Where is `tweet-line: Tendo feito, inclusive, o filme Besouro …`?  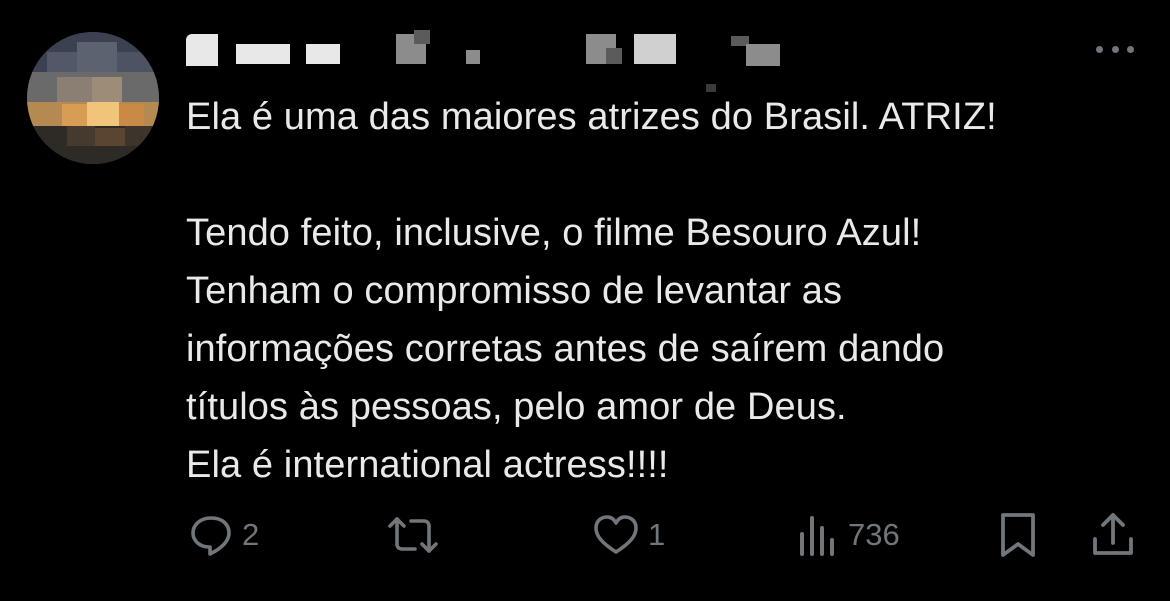 tweet-line: Tendo feito, inclusive, o filme Besouro … is located at coordinates (554, 233).